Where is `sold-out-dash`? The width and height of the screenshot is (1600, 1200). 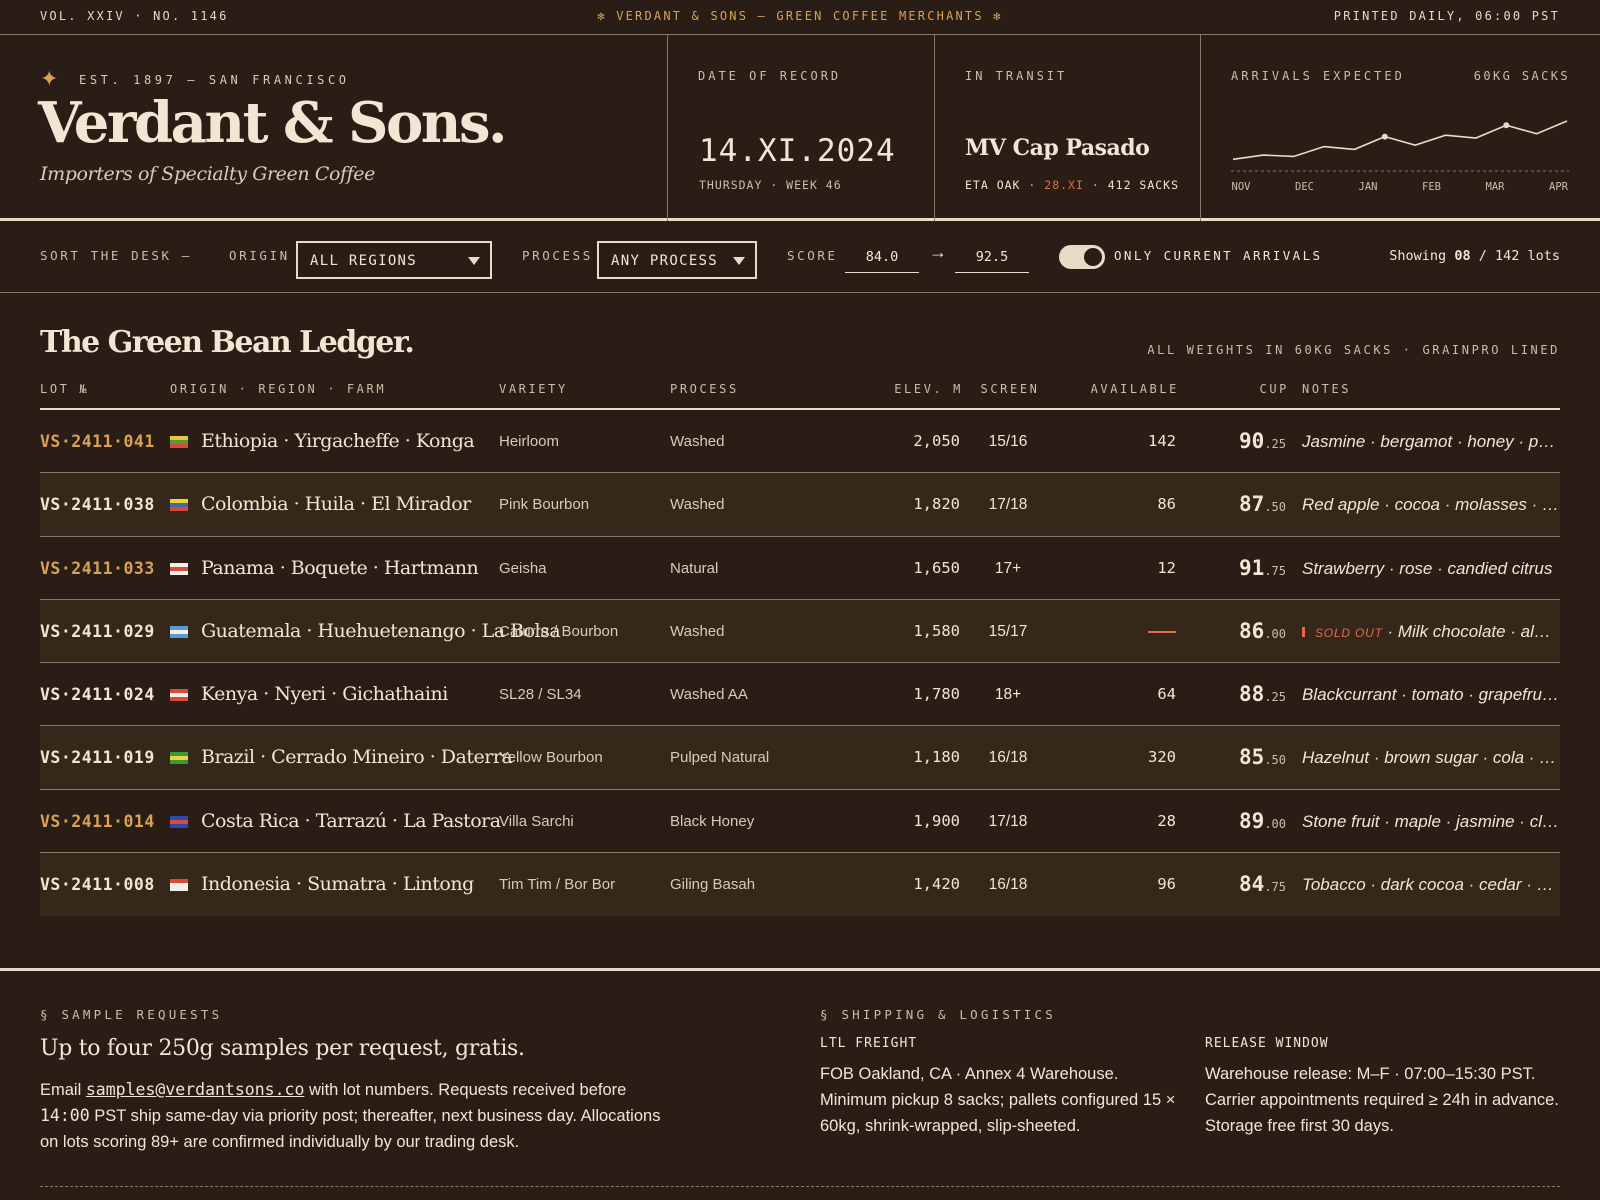 sold-out-dash is located at coordinates (1162, 631).